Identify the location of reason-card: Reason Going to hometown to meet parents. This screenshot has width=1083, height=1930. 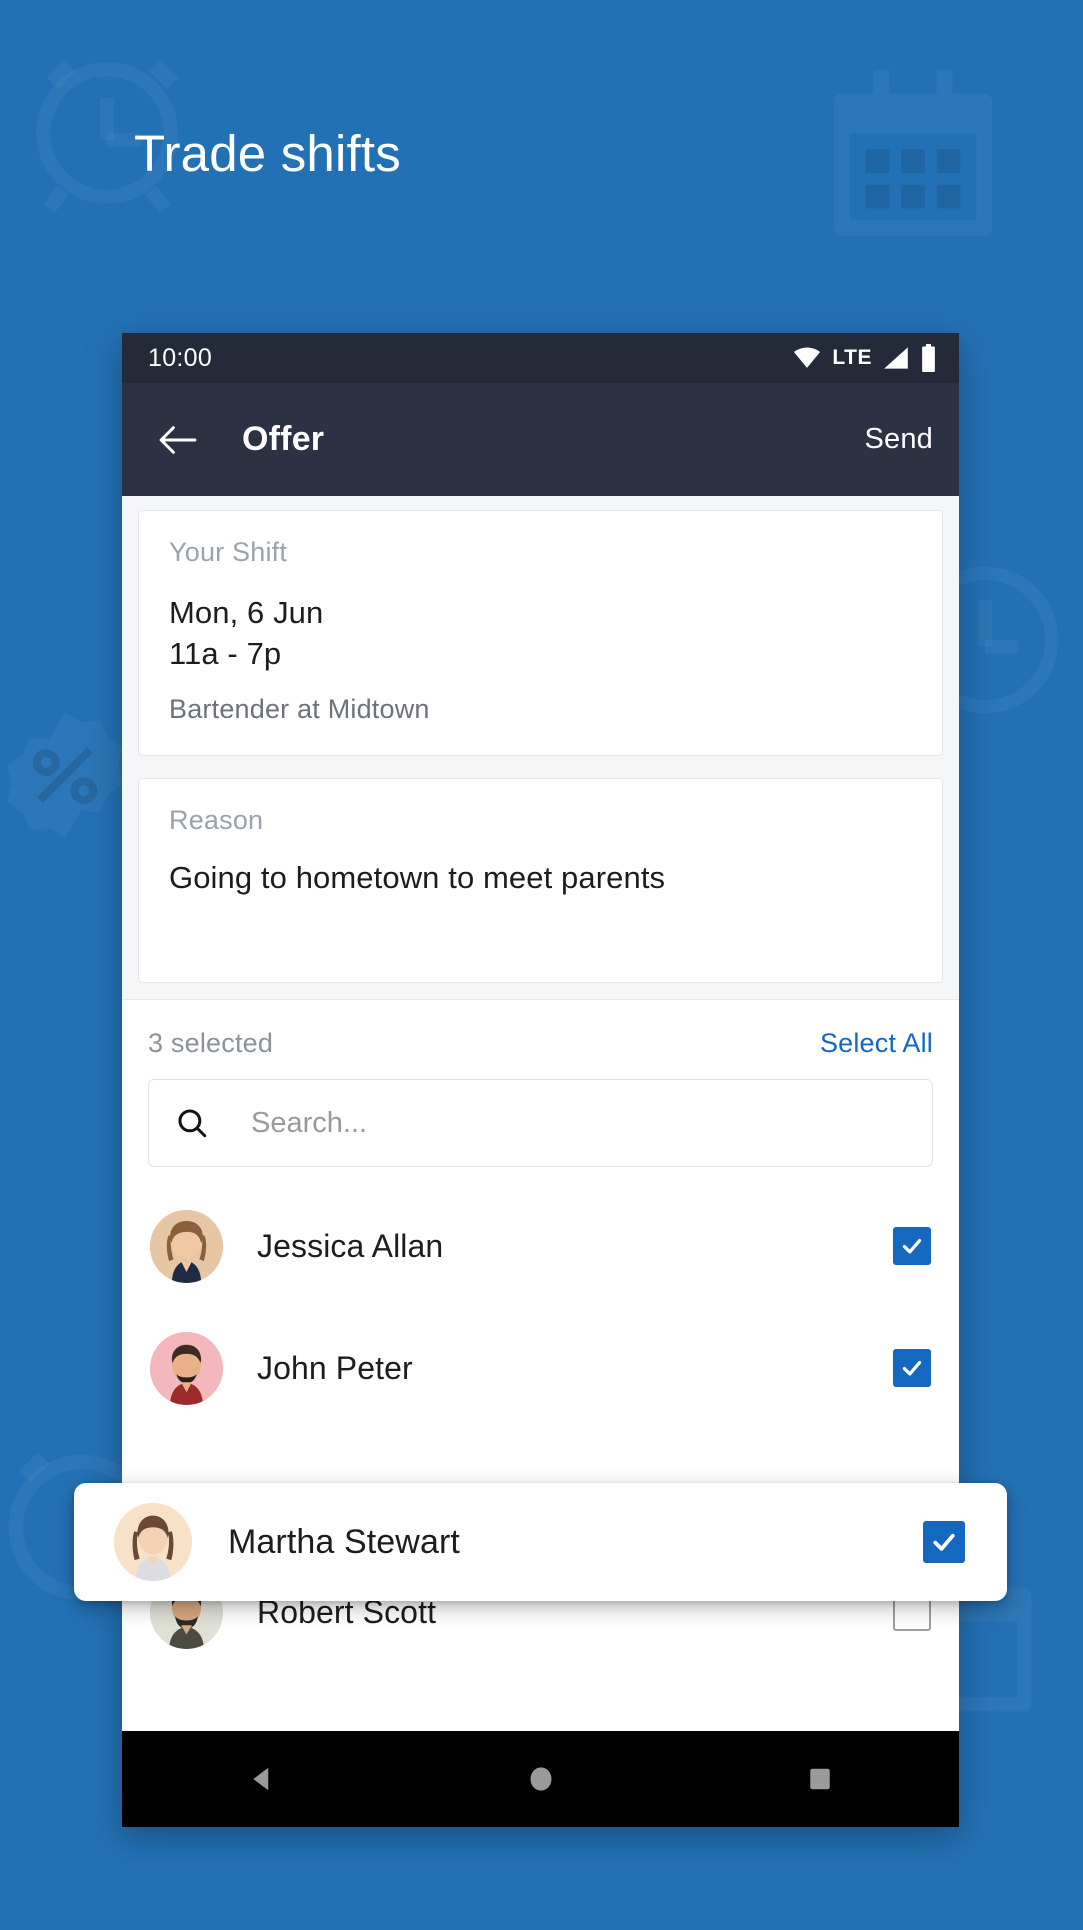
(540, 881).